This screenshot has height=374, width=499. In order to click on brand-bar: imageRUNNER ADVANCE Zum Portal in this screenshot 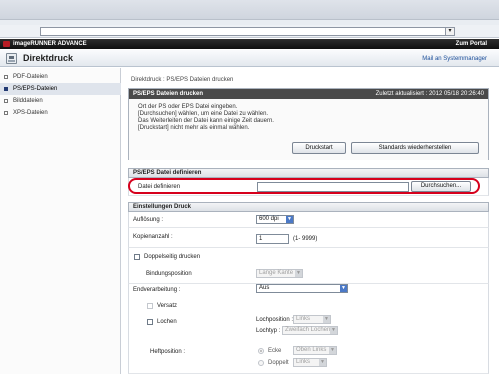, I will do `click(249, 44)`.